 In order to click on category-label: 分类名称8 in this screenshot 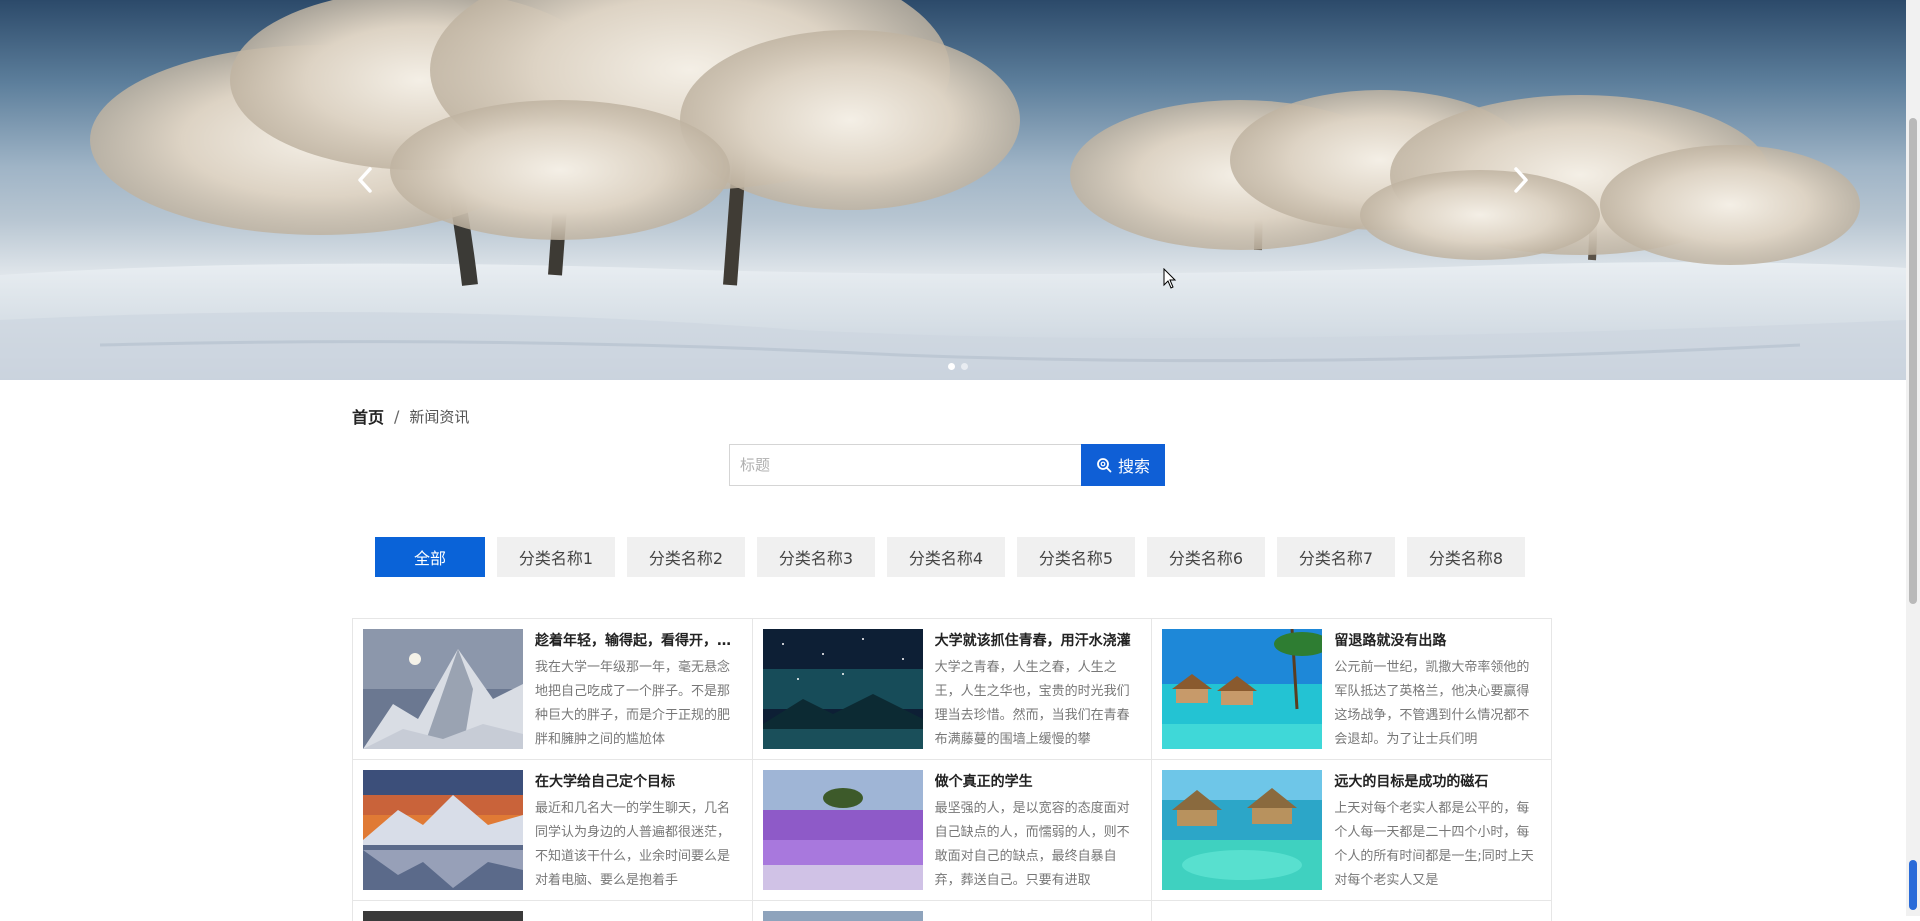, I will do `click(1466, 558)`.